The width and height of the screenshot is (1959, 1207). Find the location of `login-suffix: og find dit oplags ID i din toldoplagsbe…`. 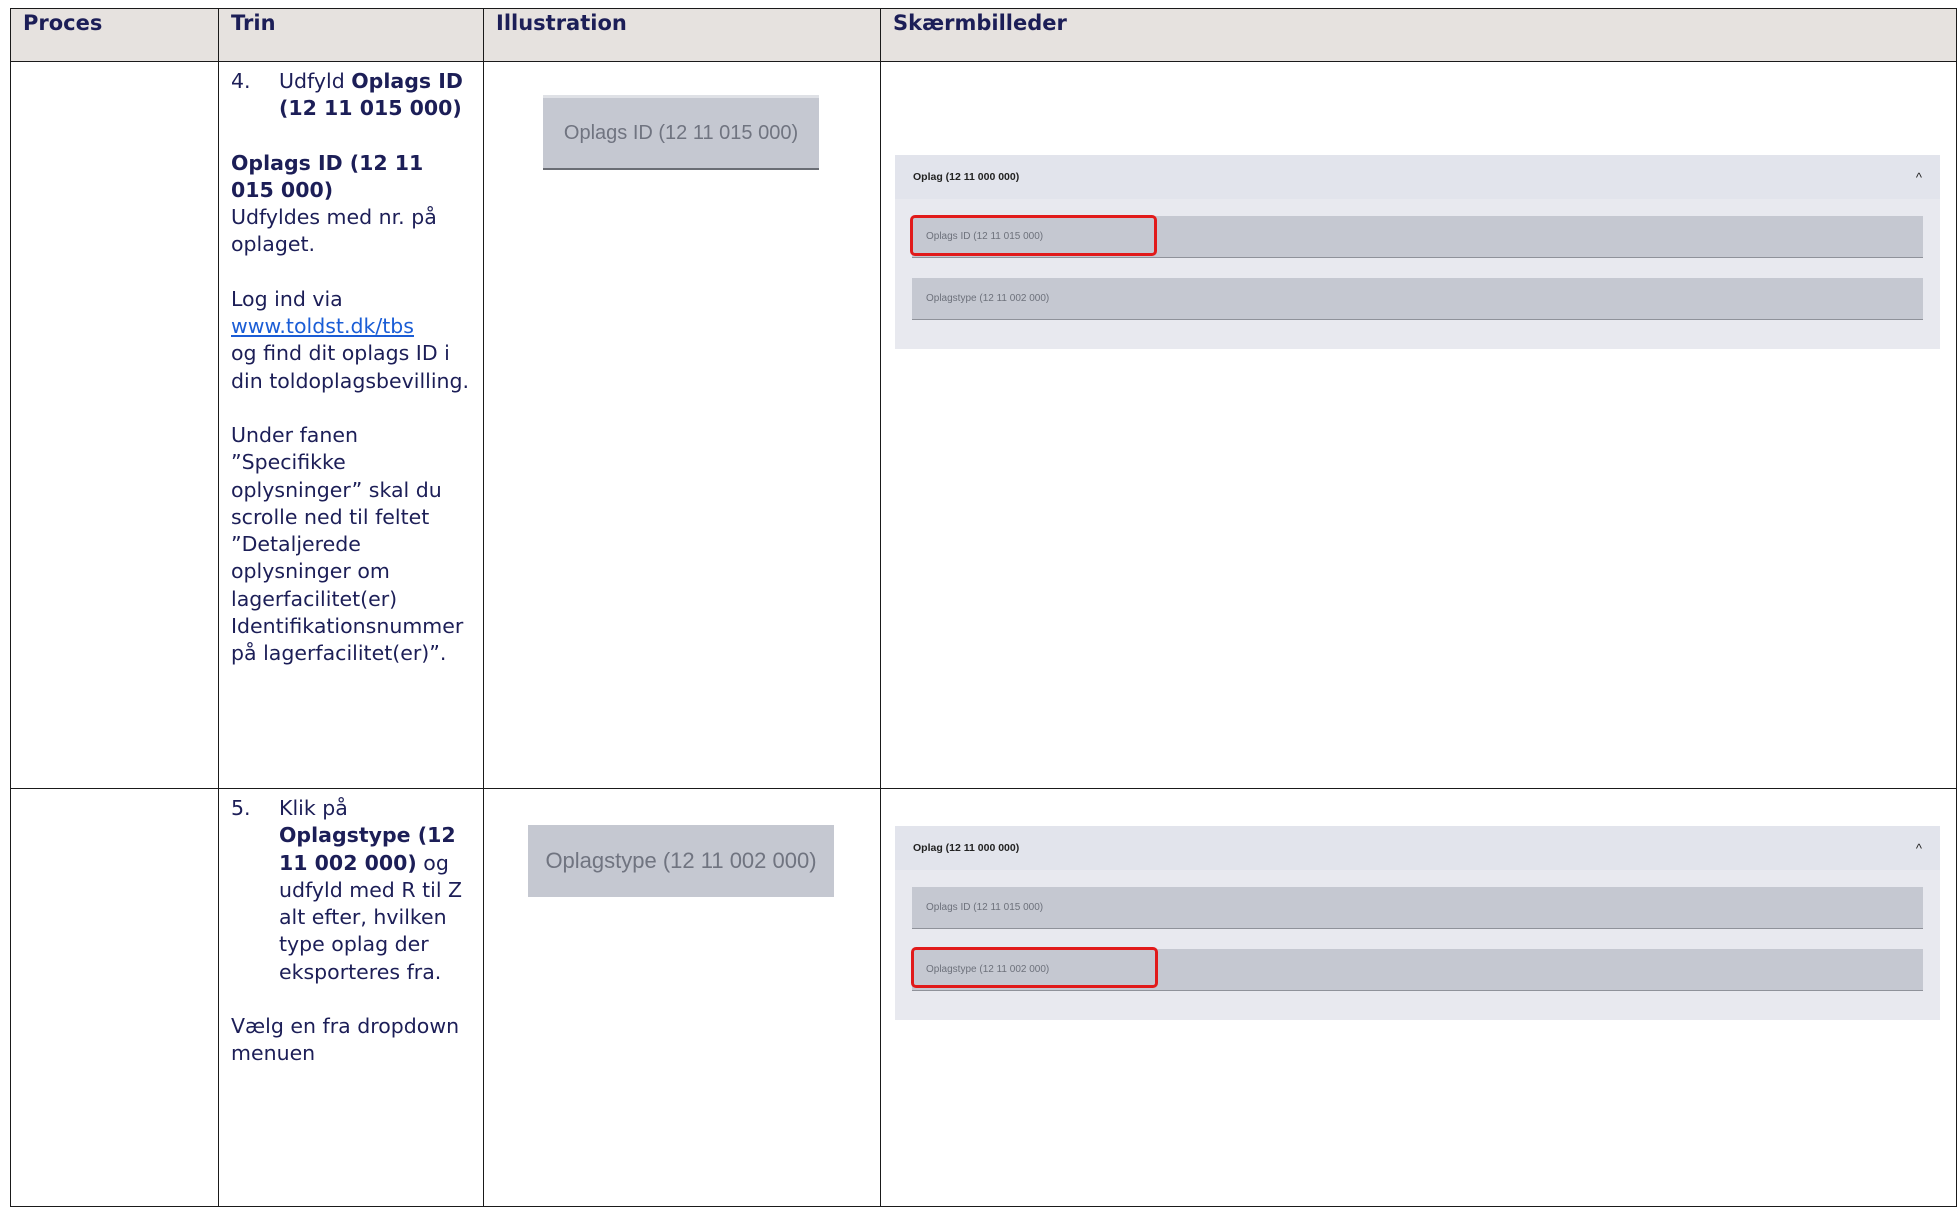

login-suffix: og find dit oplags ID i din toldoplagsbe… is located at coordinates (350, 367).